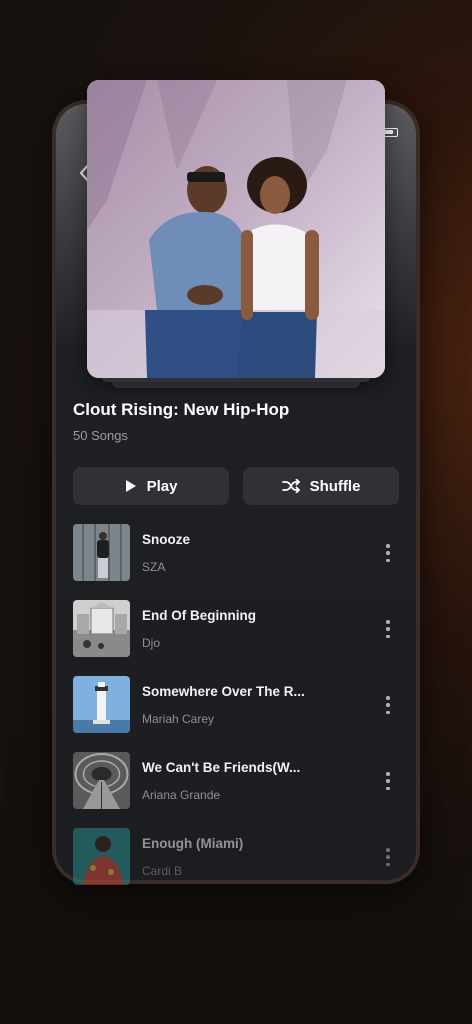 This screenshot has width=472, height=1024. Describe the element at coordinates (236, 553) in the screenshot. I see `track-row: Snooze SZA` at that location.